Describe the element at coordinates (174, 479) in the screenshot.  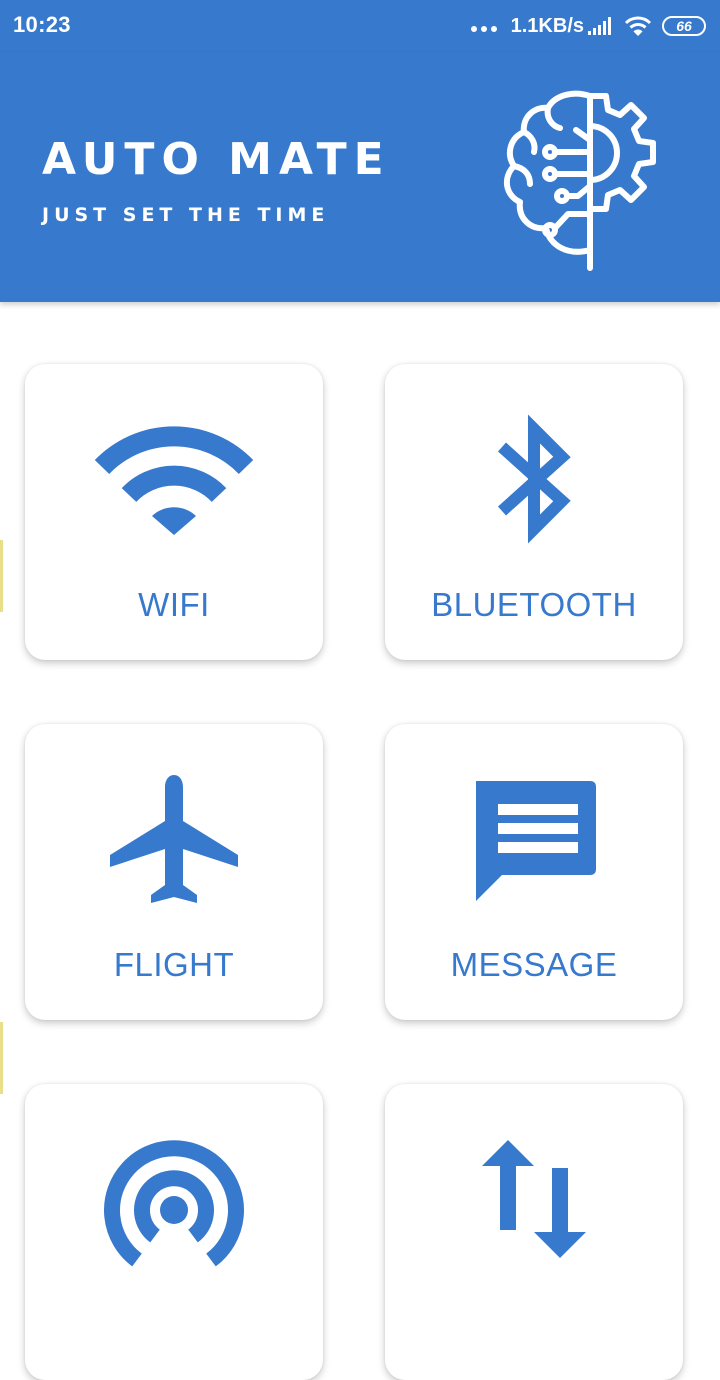
I see `wifi-icon` at that location.